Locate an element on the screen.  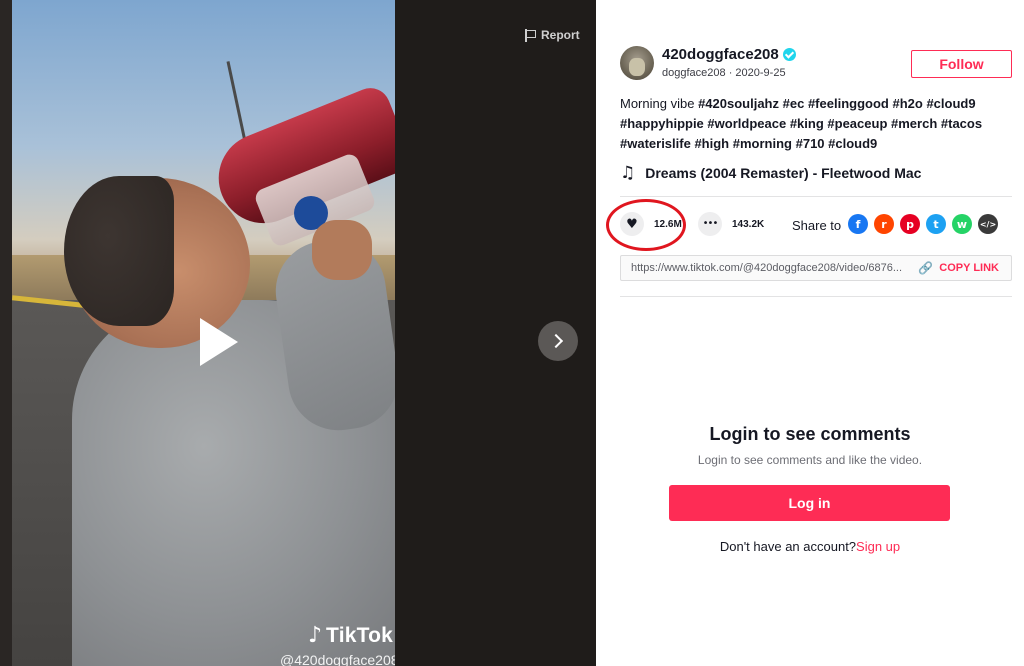
comment-button: ••• 143.2K is located at coordinates (731, 224).